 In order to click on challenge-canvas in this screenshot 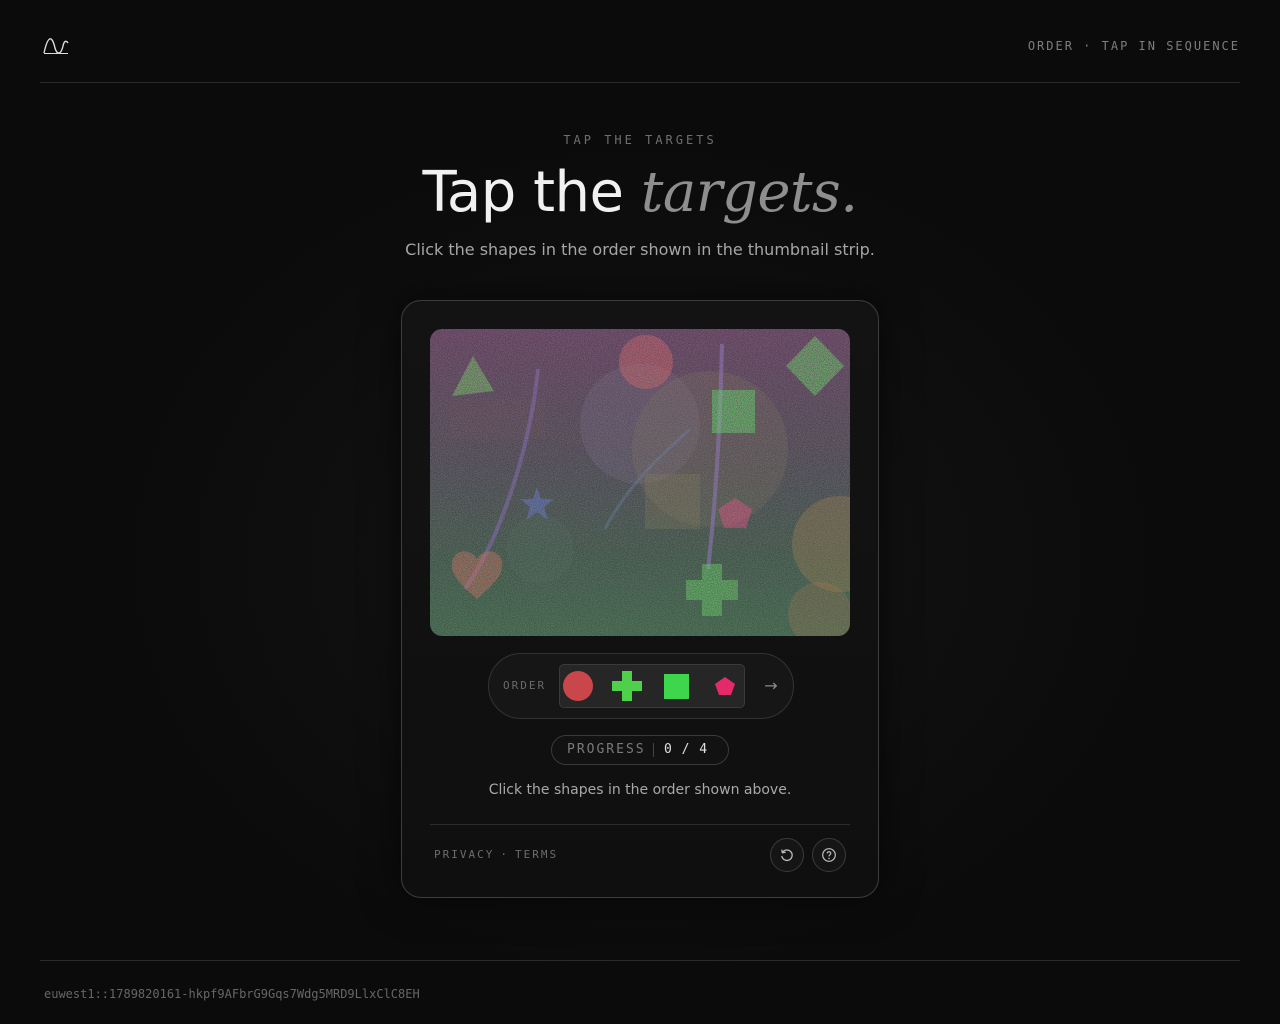, I will do `click(640, 482)`.